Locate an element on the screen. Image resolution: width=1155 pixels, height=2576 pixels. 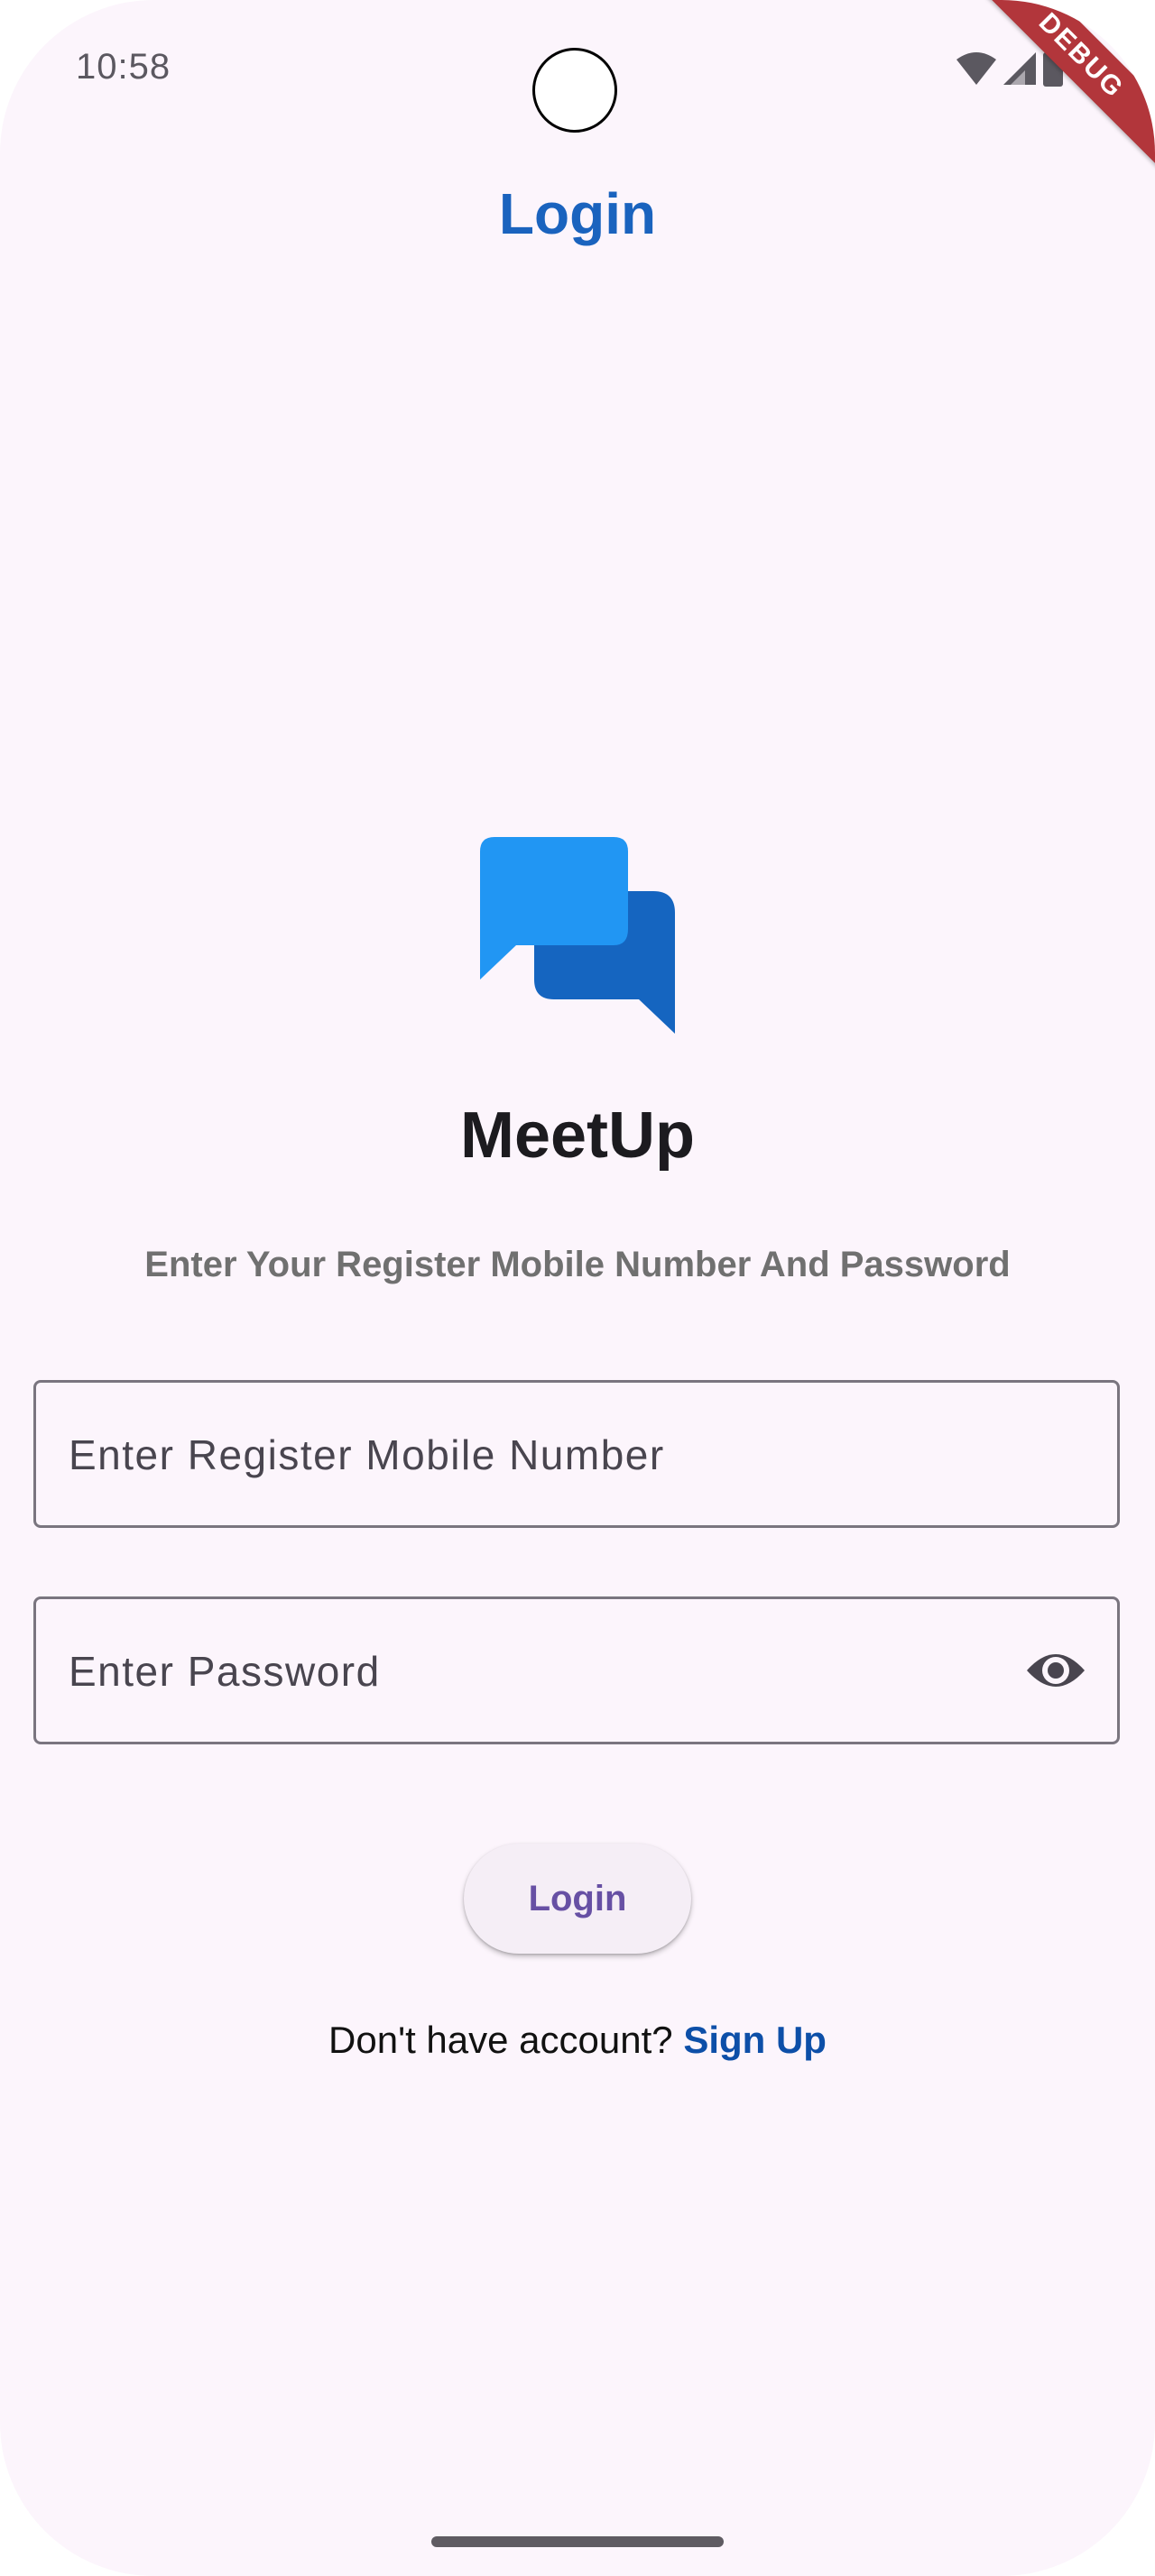
mobile-number-field is located at coordinates (576, 1454).